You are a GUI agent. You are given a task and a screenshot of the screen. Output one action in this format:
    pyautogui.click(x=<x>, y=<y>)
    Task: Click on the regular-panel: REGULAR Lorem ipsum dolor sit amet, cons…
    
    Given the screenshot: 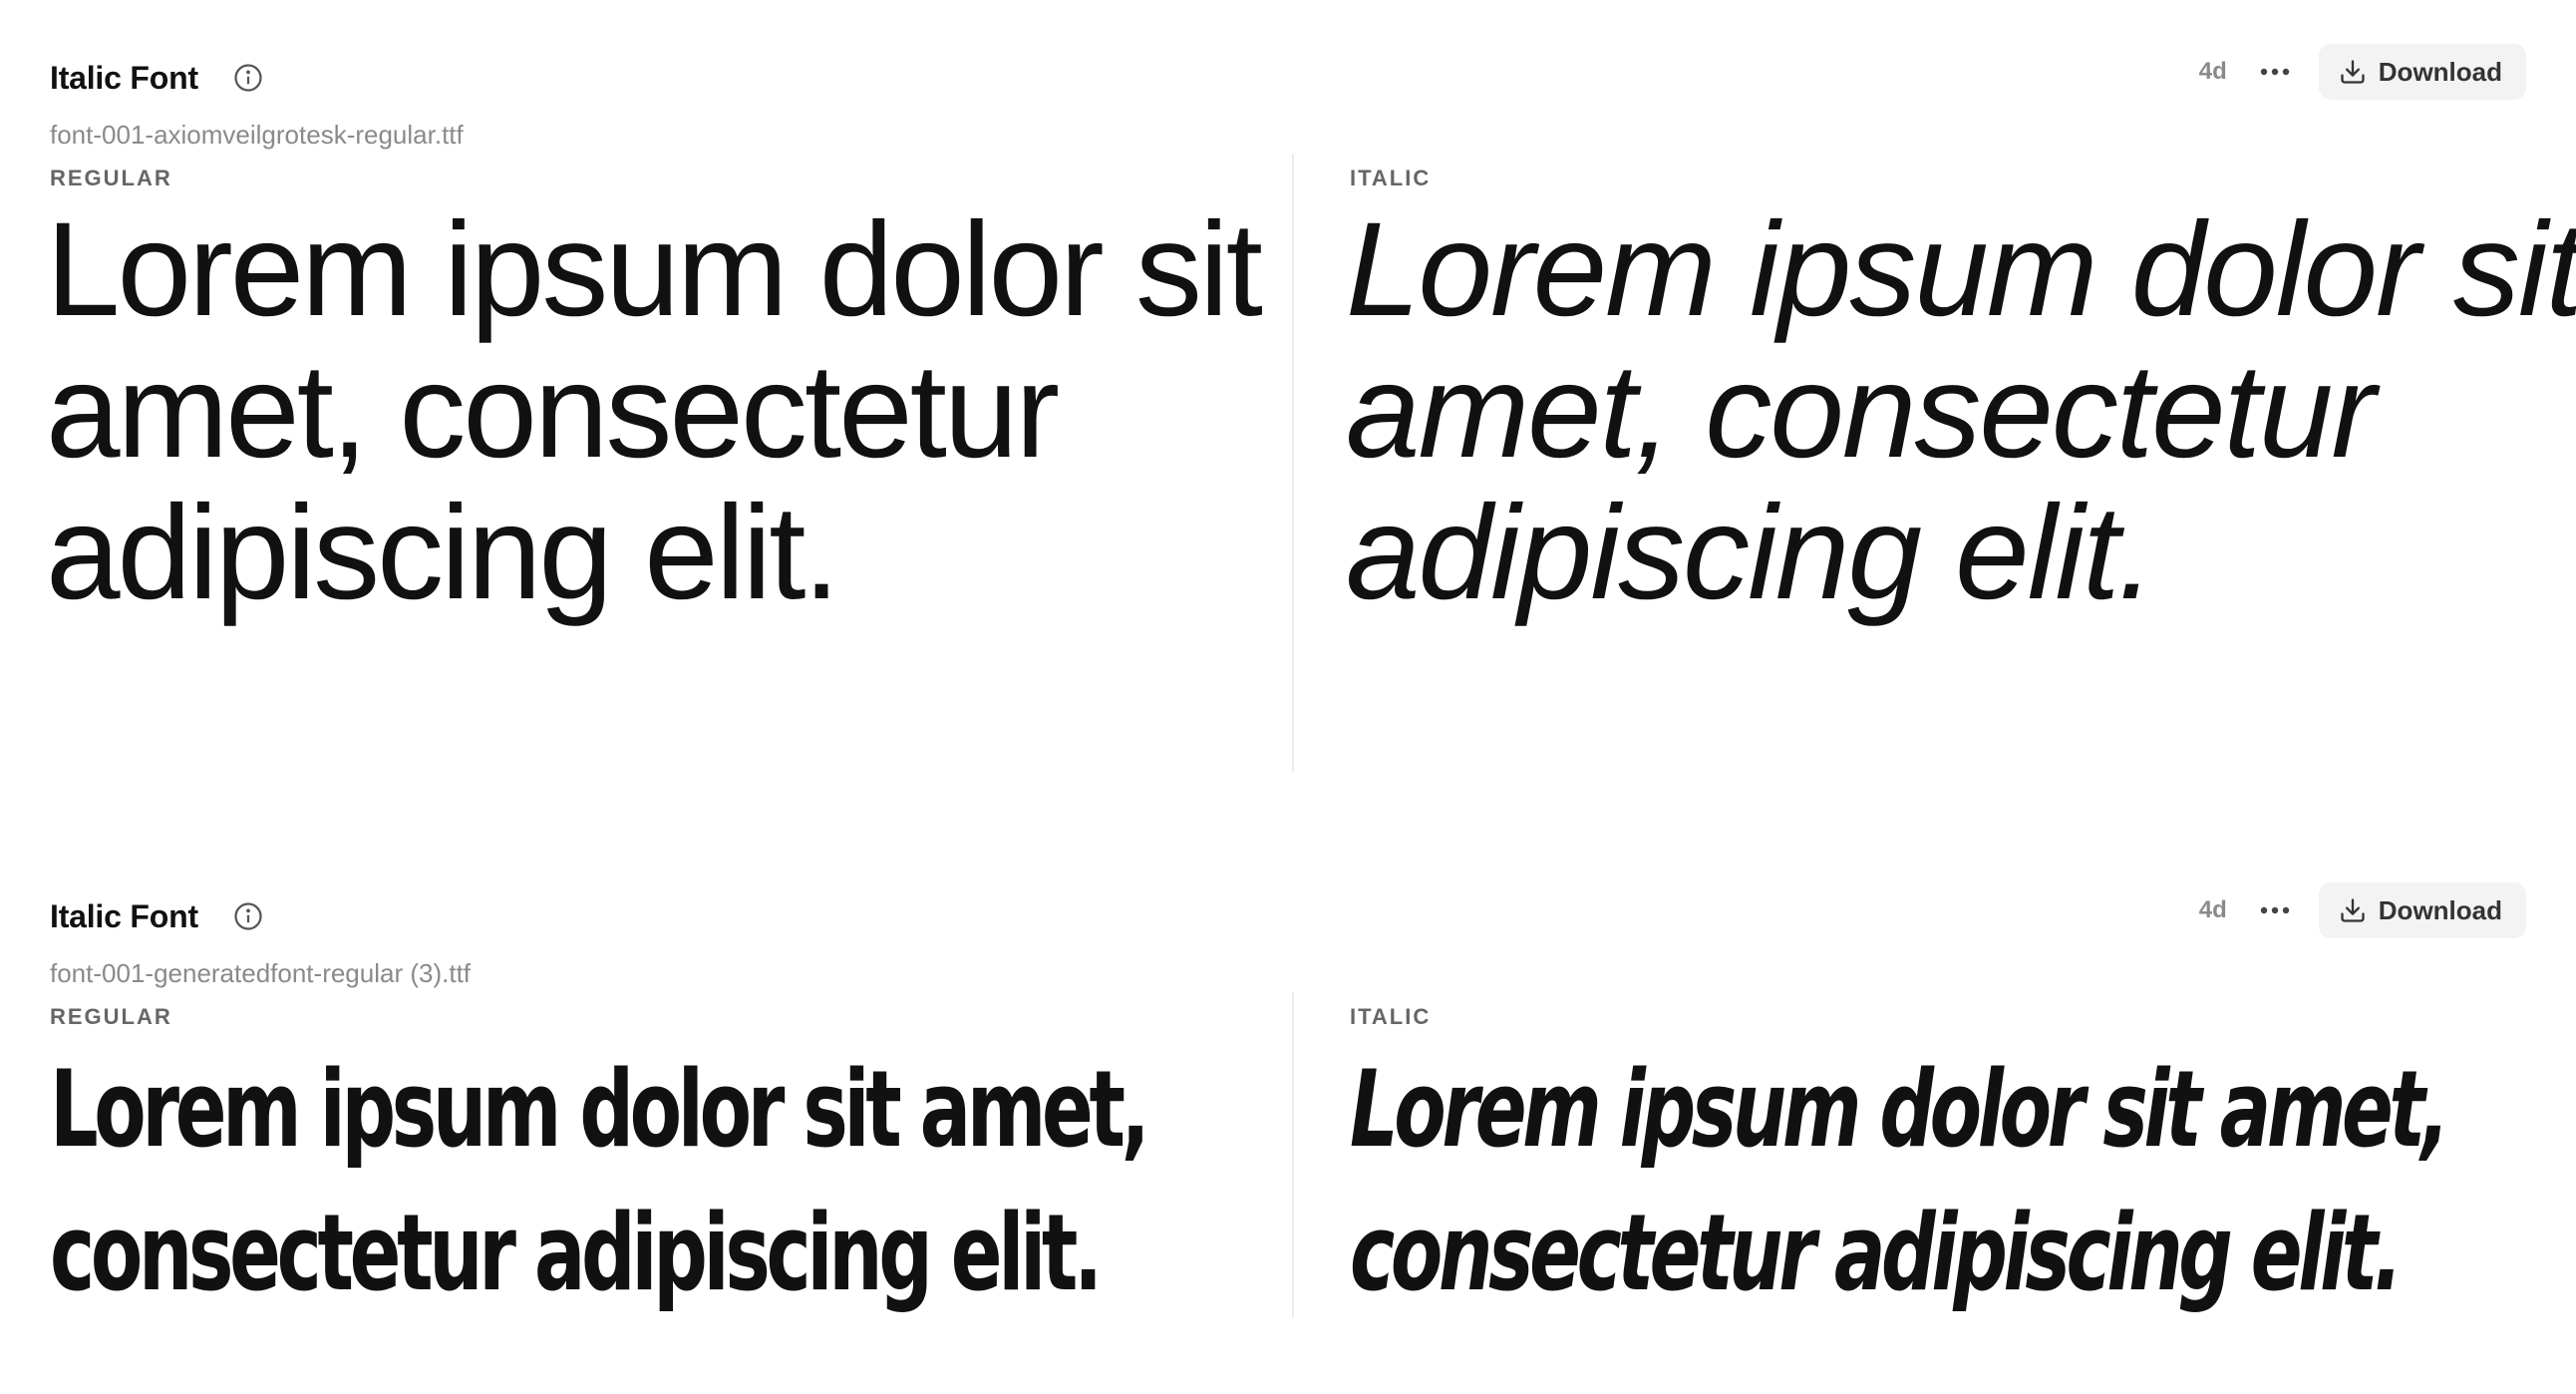 What is the action you would take?
    pyautogui.click(x=669, y=1157)
    